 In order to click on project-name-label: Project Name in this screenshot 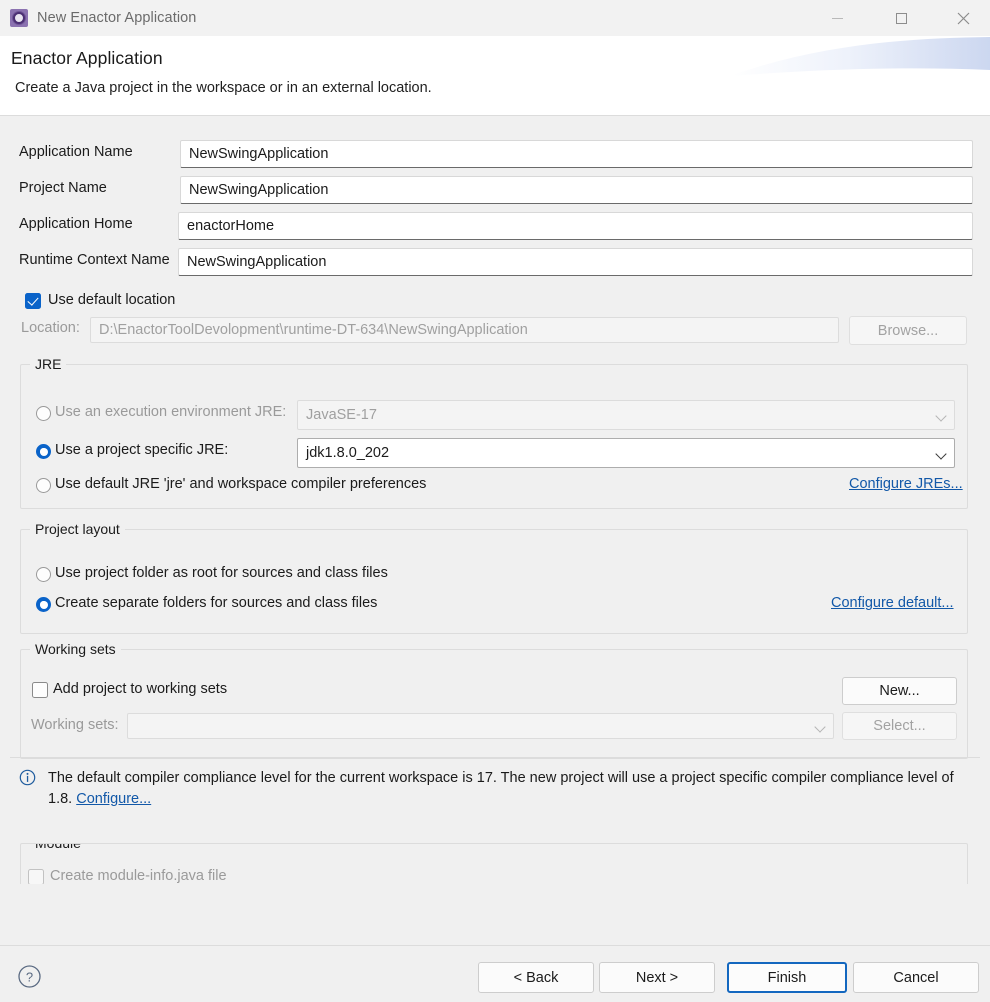, I will do `click(63, 188)`.